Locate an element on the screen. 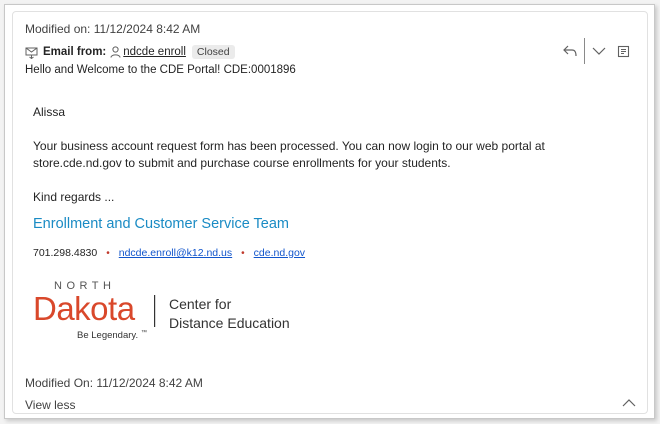 The height and width of the screenshot is (424, 660). chevron-up-icon is located at coordinates (629, 403).